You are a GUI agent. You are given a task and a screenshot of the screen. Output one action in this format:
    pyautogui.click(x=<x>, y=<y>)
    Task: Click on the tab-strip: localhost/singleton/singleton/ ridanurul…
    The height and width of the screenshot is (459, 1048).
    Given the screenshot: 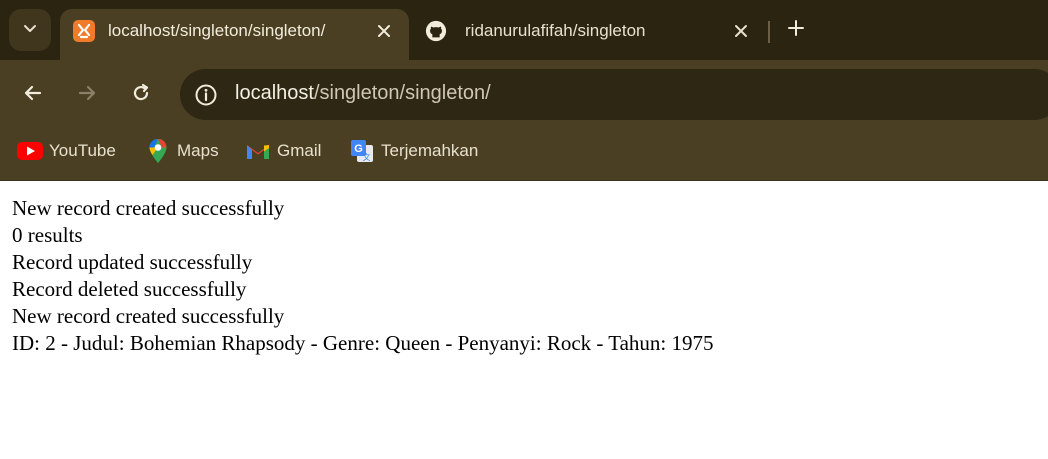 What is the action you would take?
    pyautogui.click(x=524, y=30)
    